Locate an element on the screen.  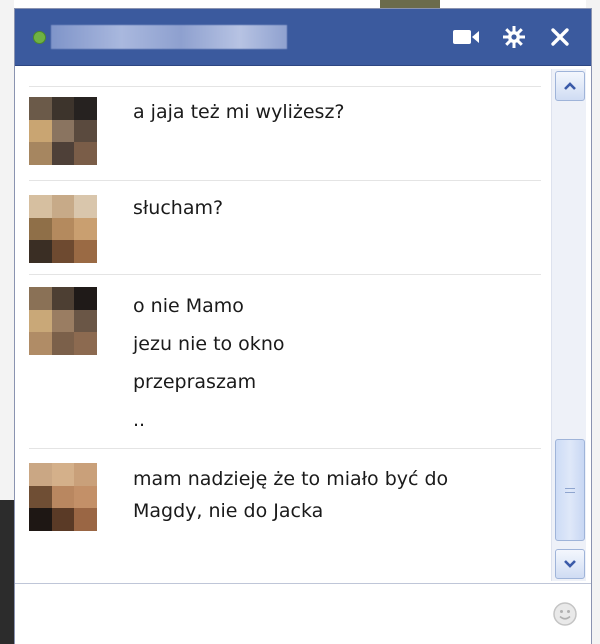
scroll-thumb is located at coordinates (570, 490).